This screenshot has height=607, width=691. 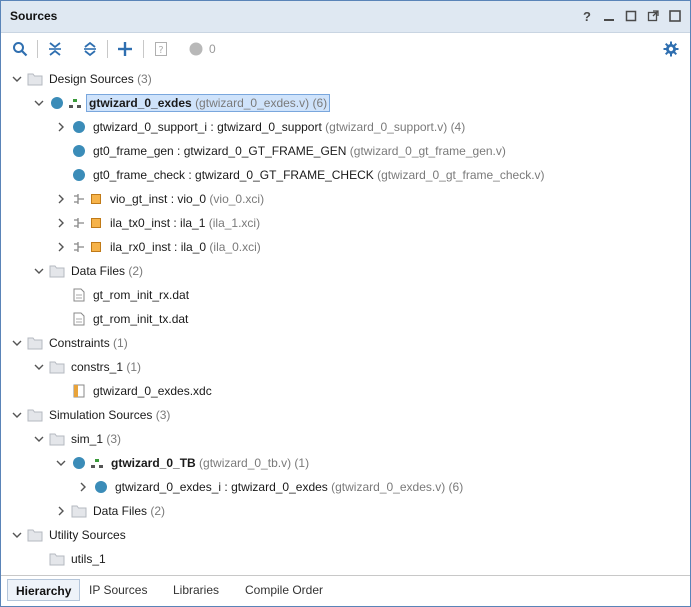 I want to click on tab-hierarchy: Hierarchy, so click(x=44, y=590).